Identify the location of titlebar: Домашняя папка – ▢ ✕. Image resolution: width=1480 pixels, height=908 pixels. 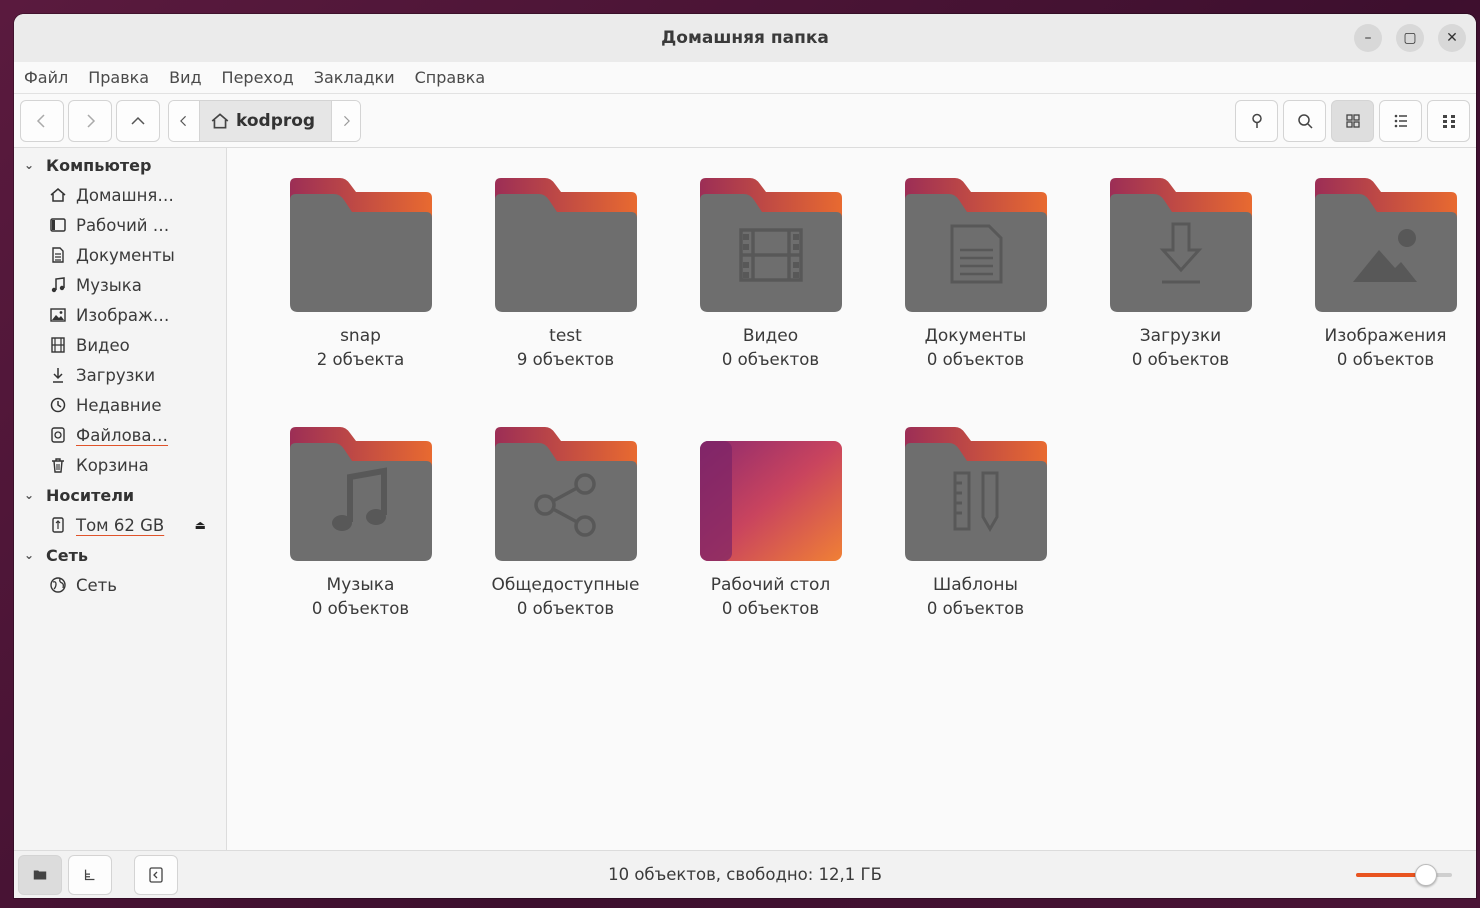
(745, 38).